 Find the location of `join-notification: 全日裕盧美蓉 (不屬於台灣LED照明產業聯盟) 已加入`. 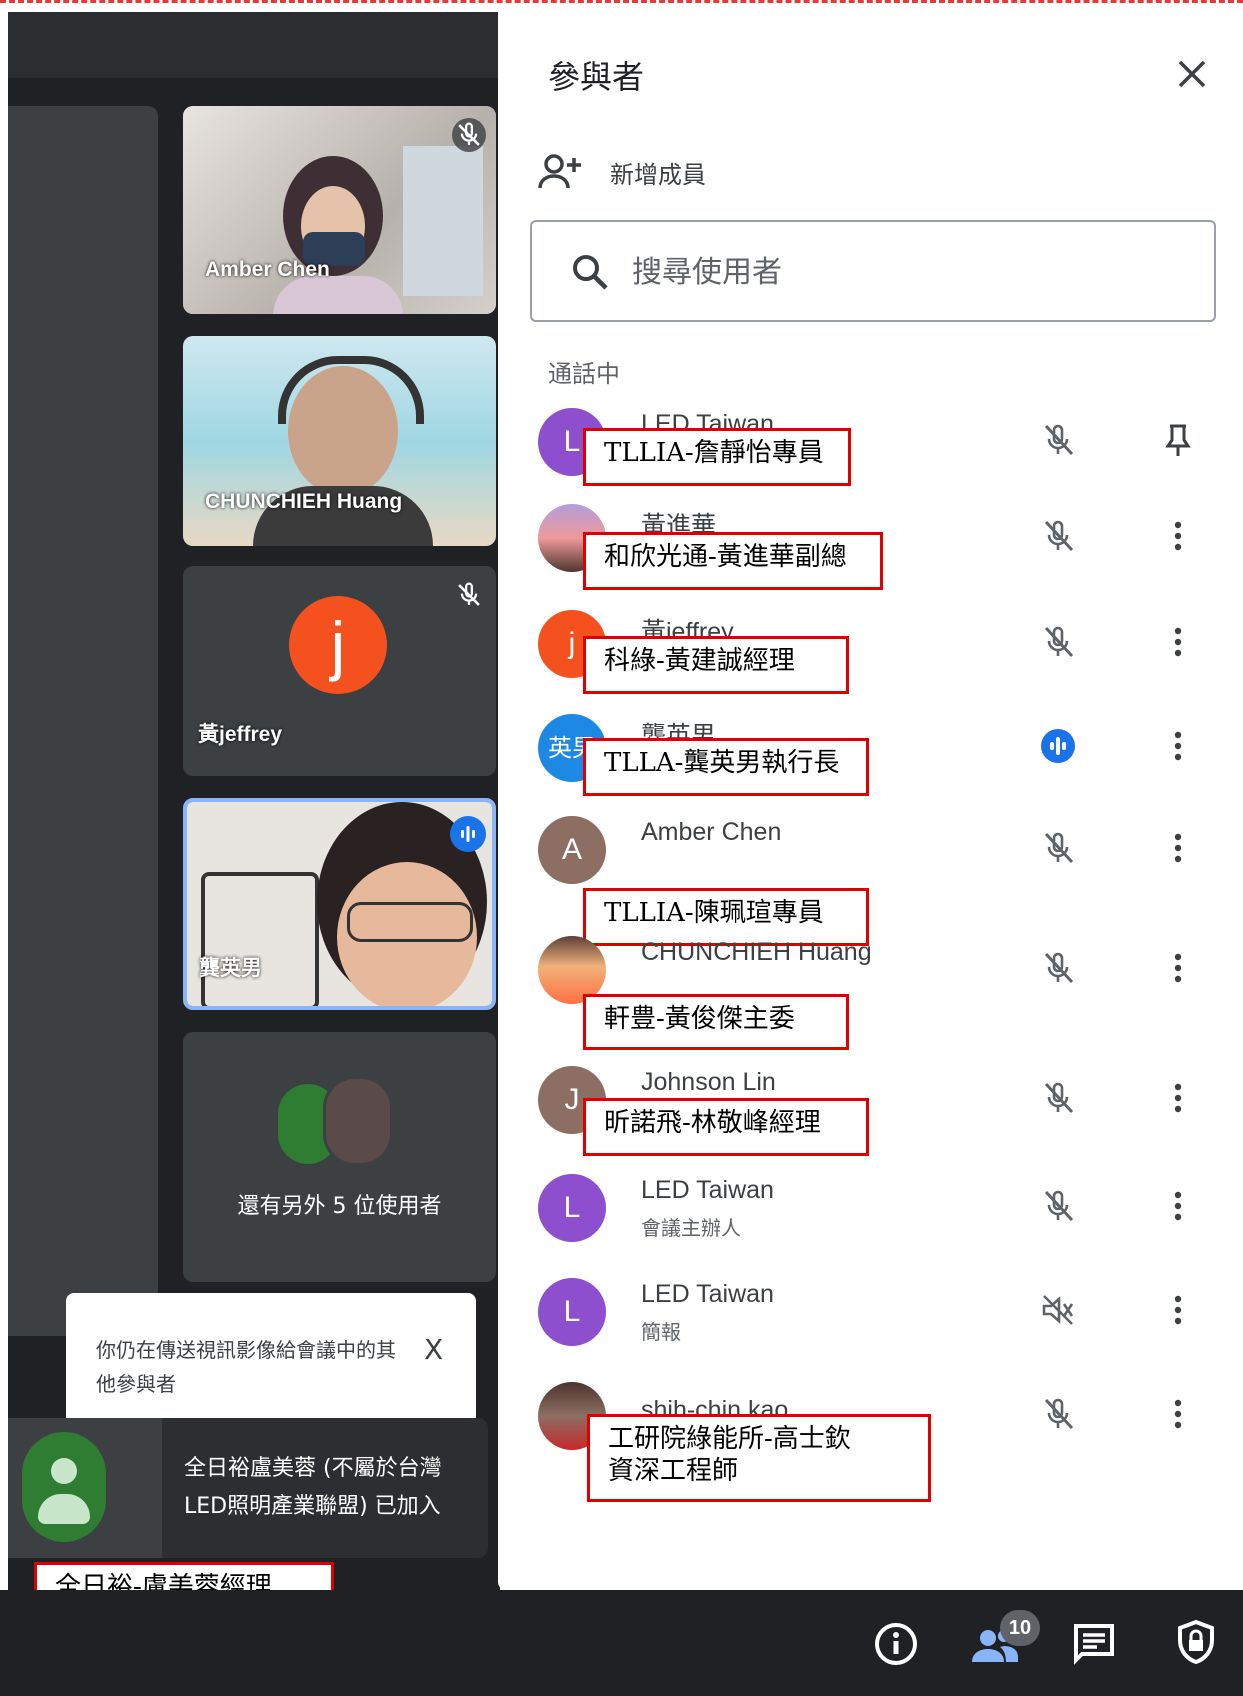

join-notification: 全日裕盧美蓉 (不屬於台灣LED照明產業聯盟) 已加入 is located at coordinates (248, 1488).